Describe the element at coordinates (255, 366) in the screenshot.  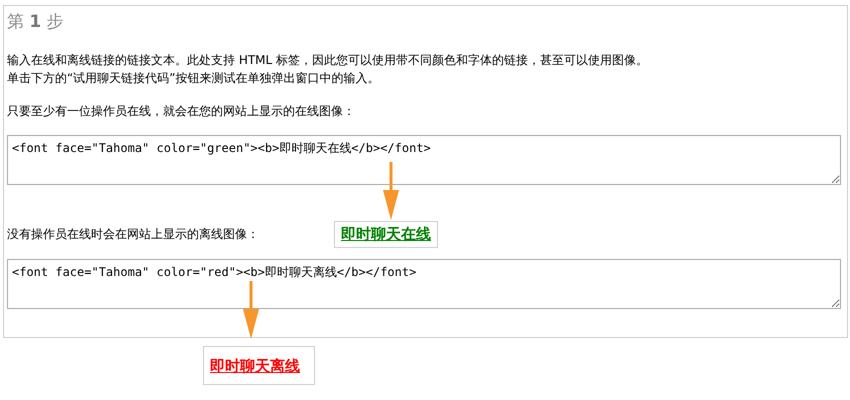
I see `chat-link: 即时聊天离线` at that location.